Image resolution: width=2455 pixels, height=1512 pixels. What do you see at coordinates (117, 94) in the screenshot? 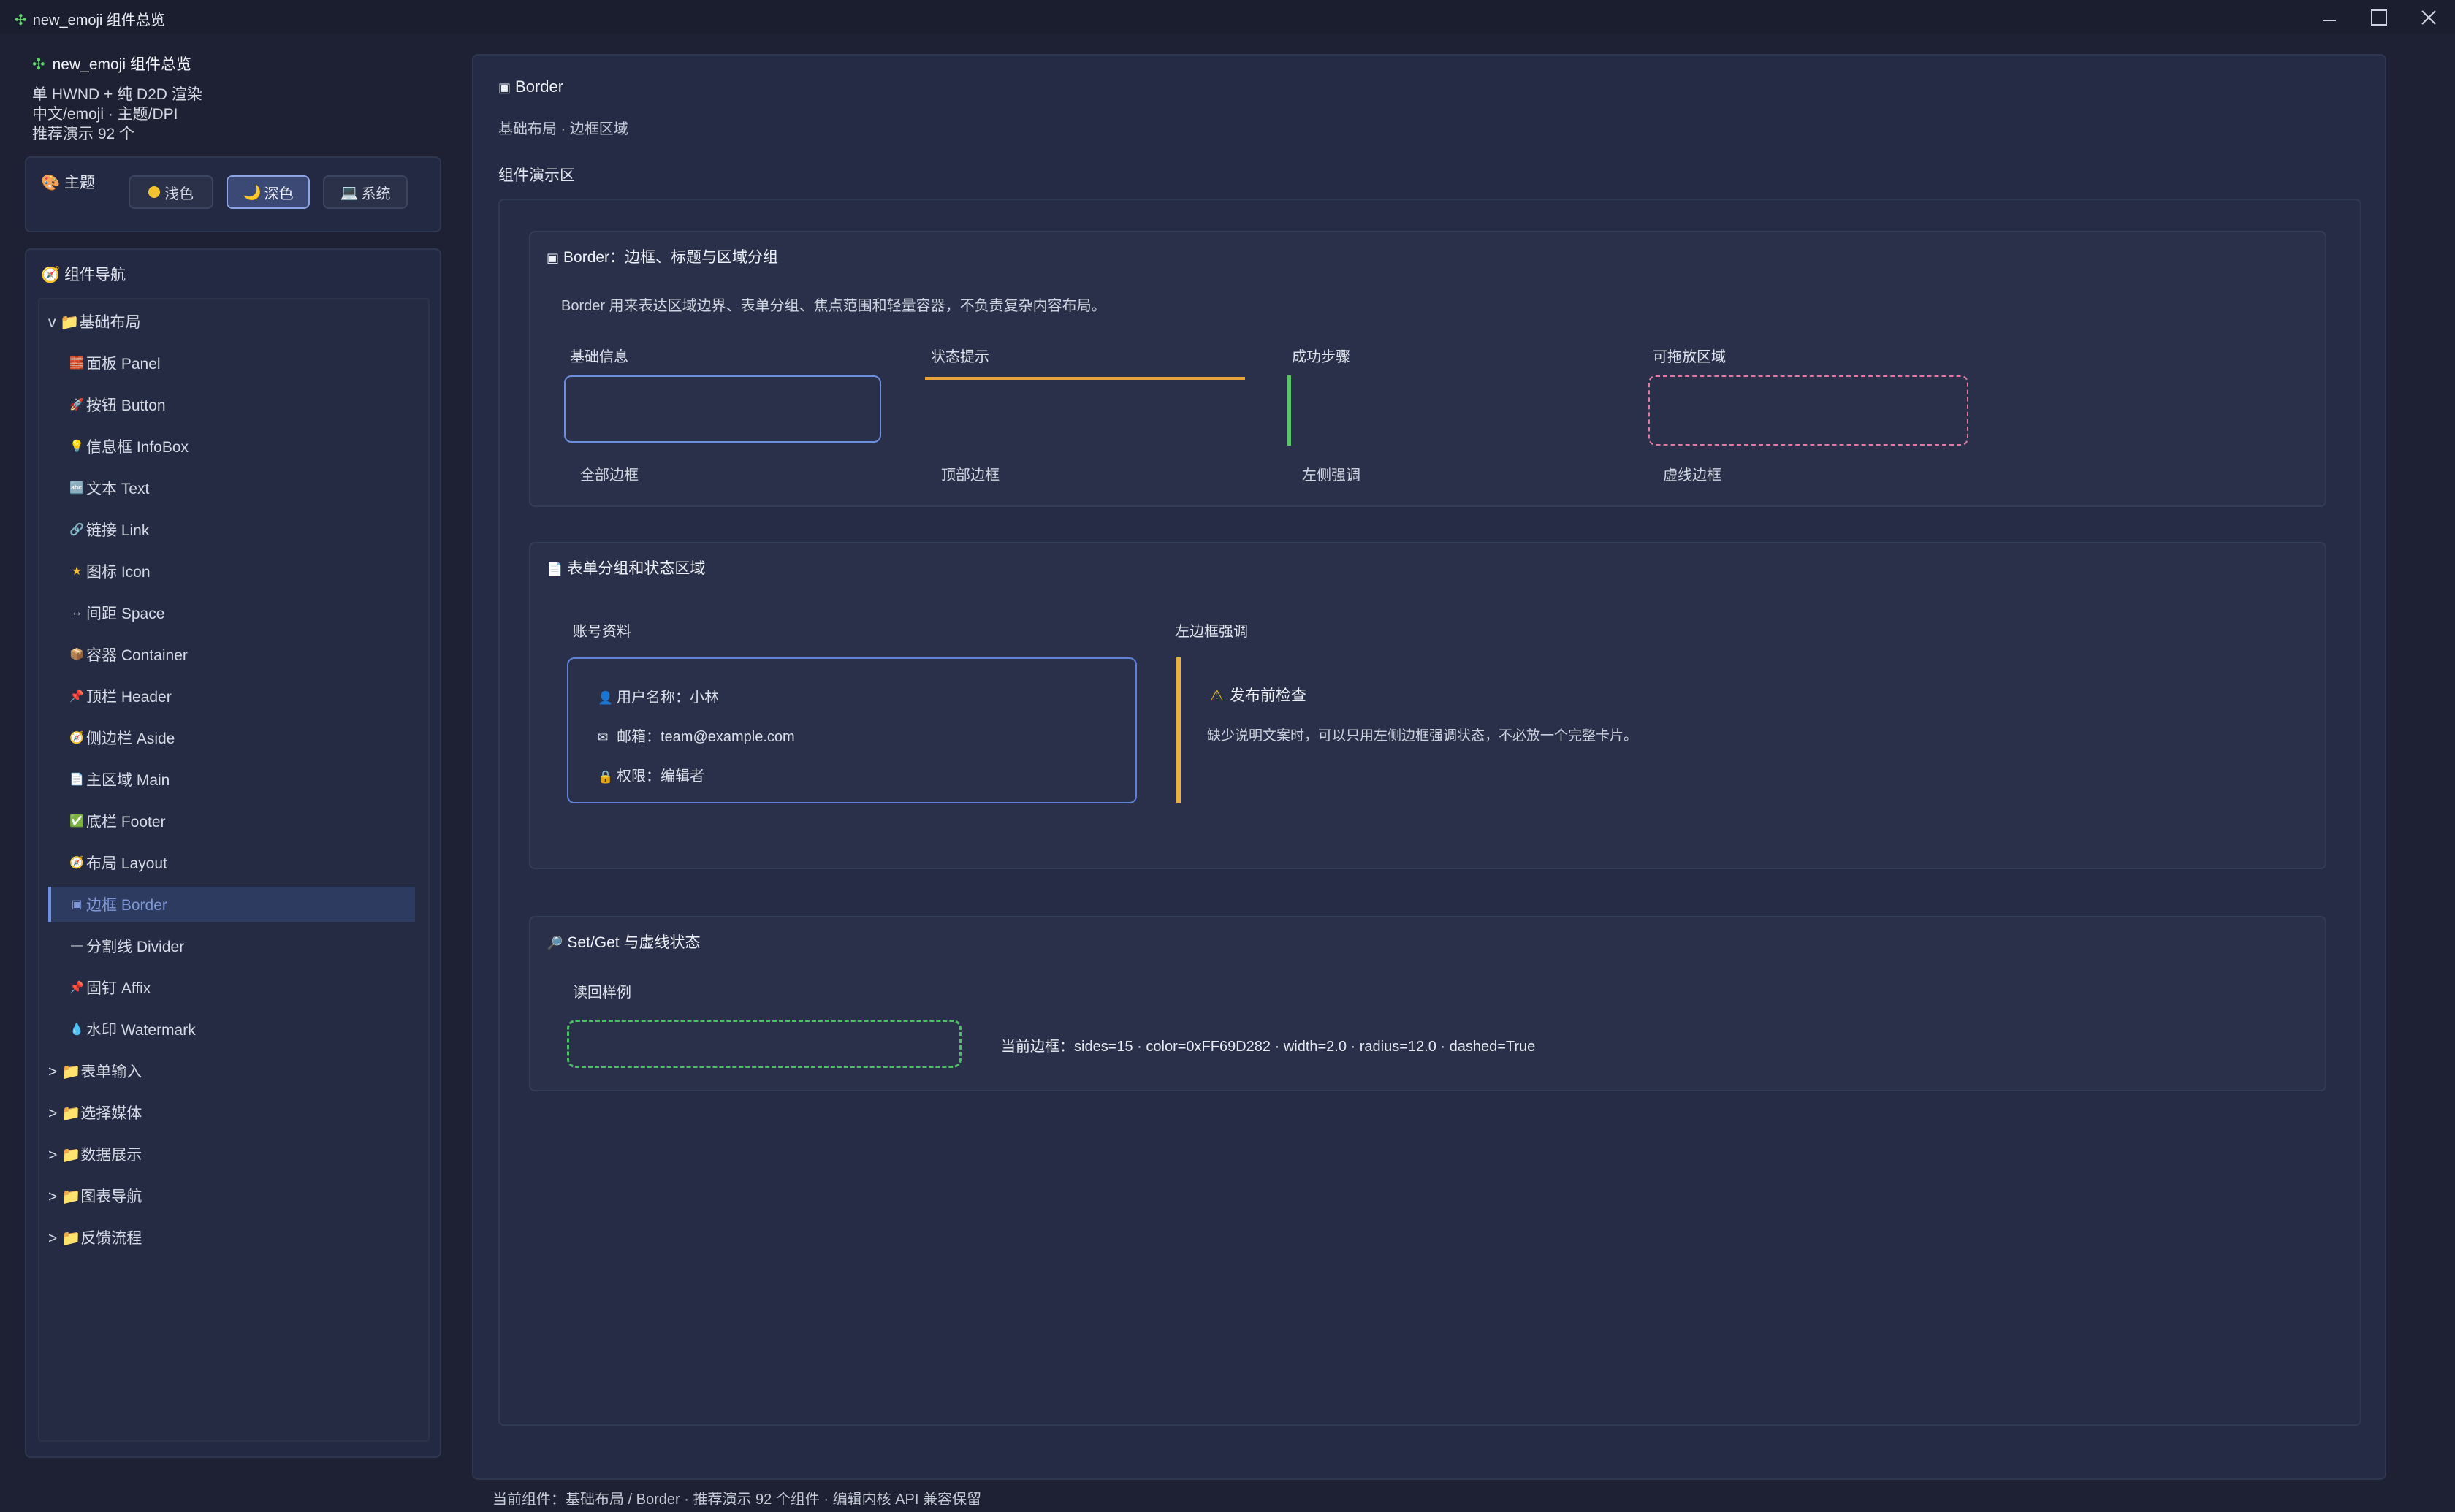
I see `info-line-1: 单 HWND + 纯 D2D 渲染` at bounding box center [117, 94].